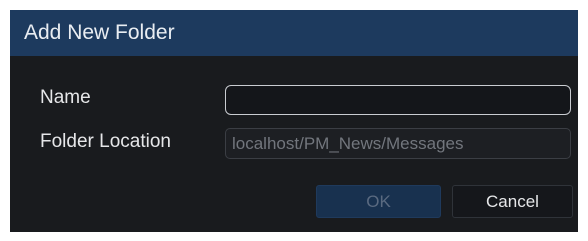 The image size is (588, 241). Describe the element at coordinates (65, 97) in the screenshot. I see `name-label: Name` at that location.